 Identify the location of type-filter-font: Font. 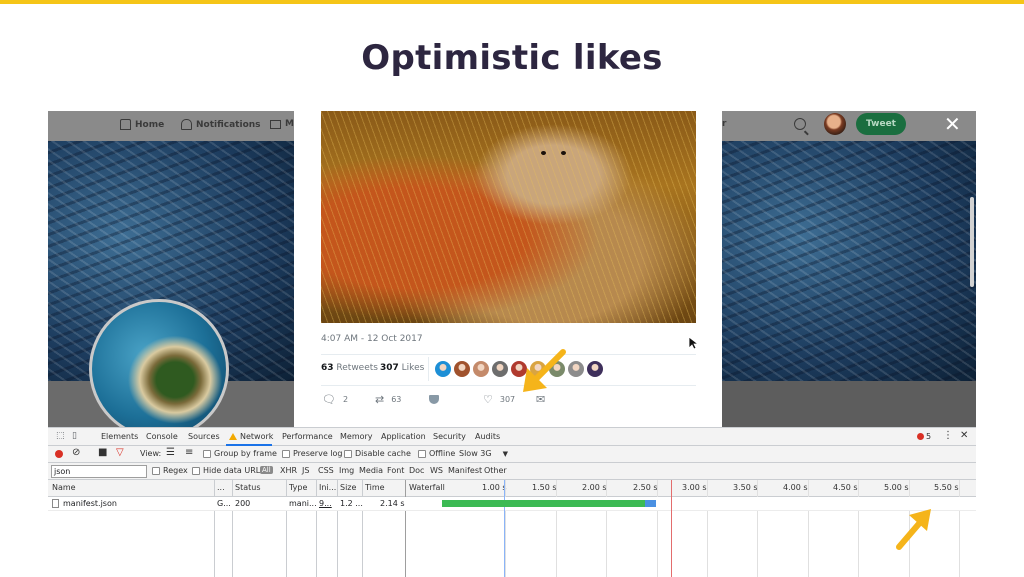
(395, 470).